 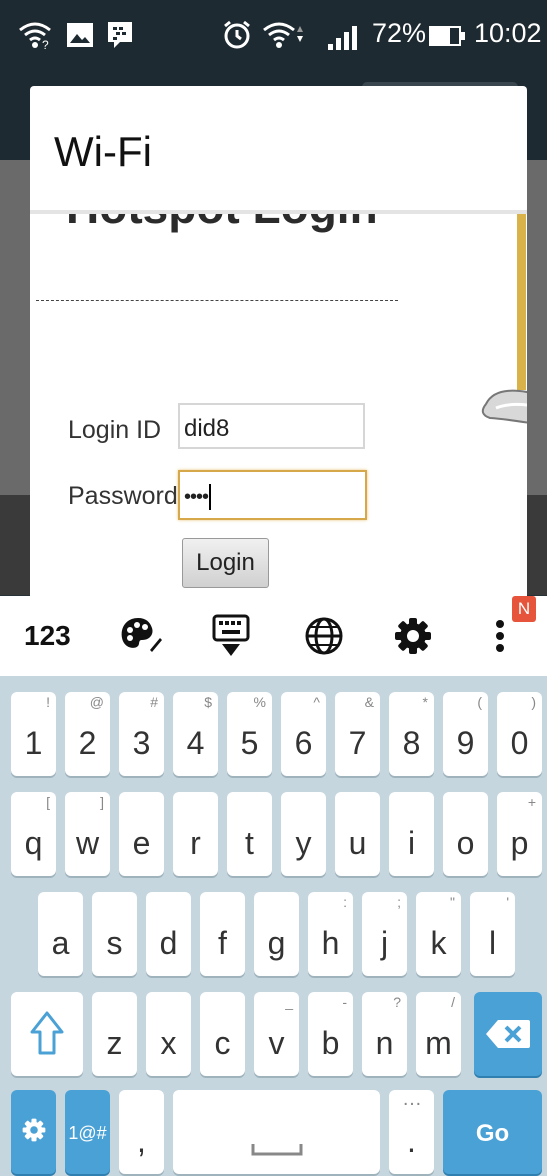 What do you see at coordinates (330, 934) in the screenshot?
I see `key-h: :h` at bounding box center [330, 934].